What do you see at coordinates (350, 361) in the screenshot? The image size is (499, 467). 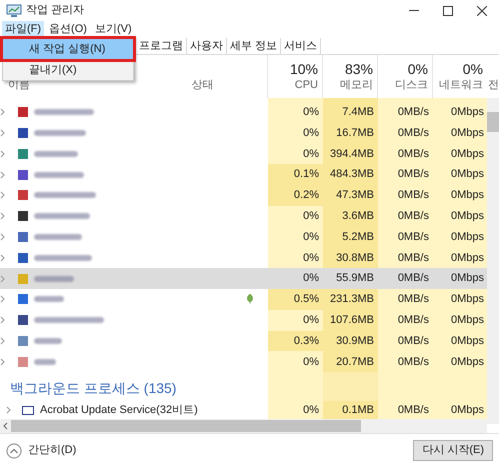 I see `table-cell: 20.7MB` at bounding box center [350, 361].